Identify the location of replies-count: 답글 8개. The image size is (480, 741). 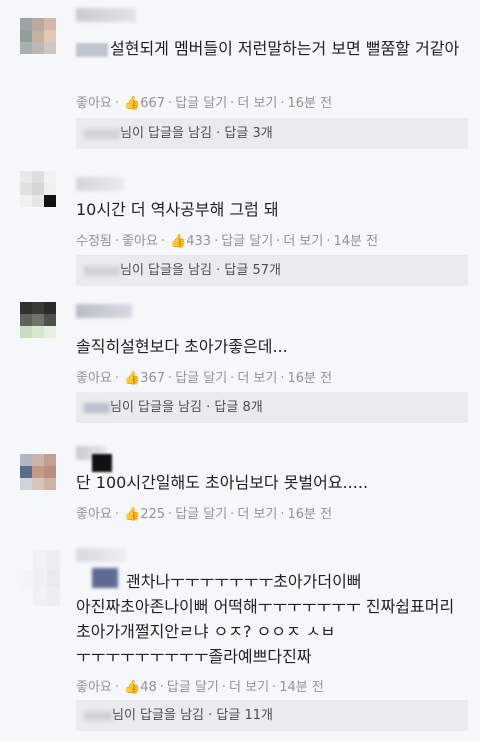
(238, 407).